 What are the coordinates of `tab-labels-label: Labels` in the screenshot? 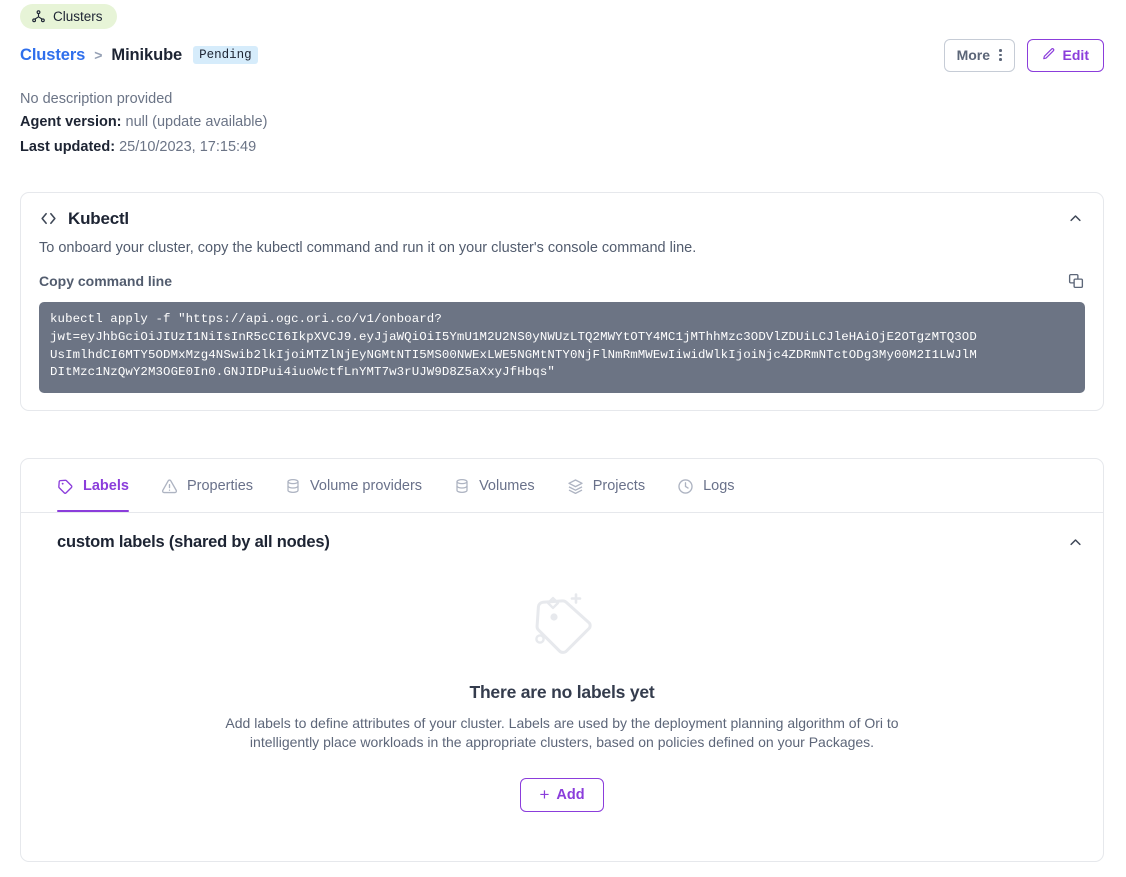 It's located at (106, 486).